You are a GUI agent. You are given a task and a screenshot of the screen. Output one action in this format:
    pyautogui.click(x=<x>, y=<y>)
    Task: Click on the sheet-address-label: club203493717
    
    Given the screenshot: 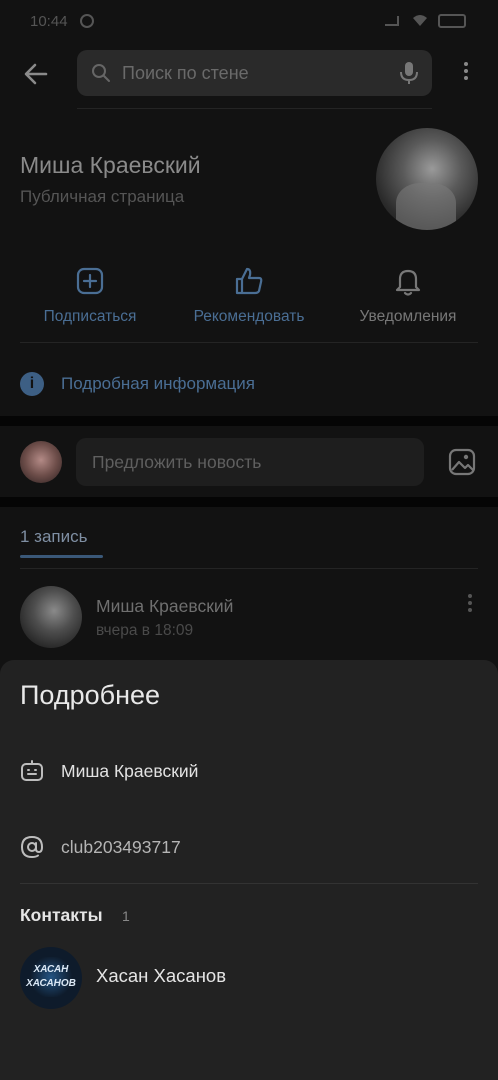 What is the action you would take?
    pyautogui.click(x=121, y=847)
    